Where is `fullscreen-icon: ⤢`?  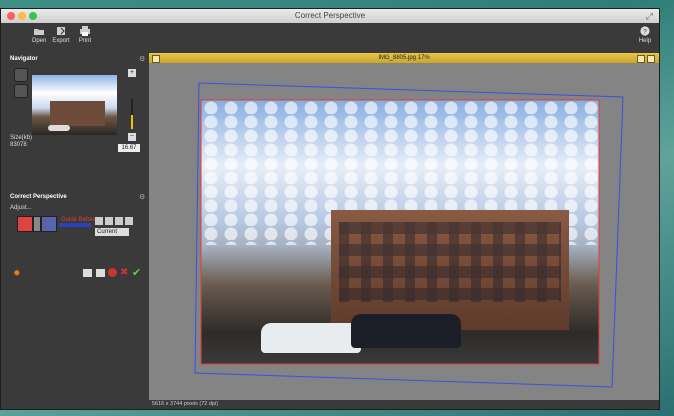 fullscreen-icon: ⤢ is located at coordinates (649, 16).